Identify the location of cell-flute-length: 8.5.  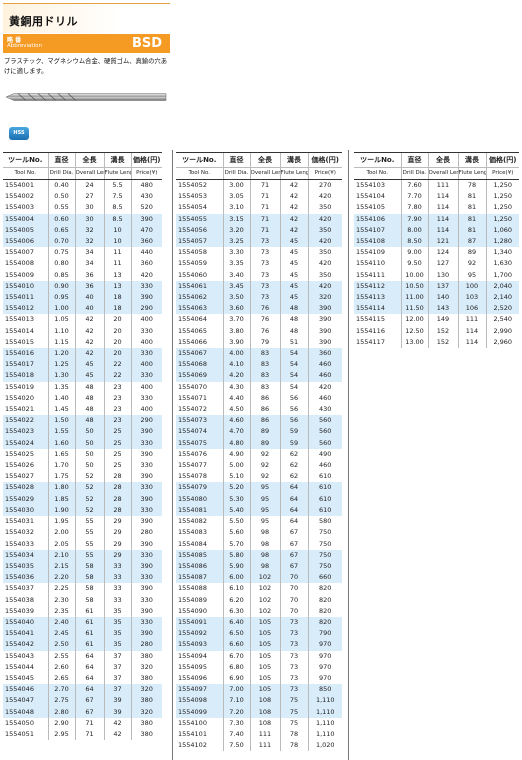
(117, 219).